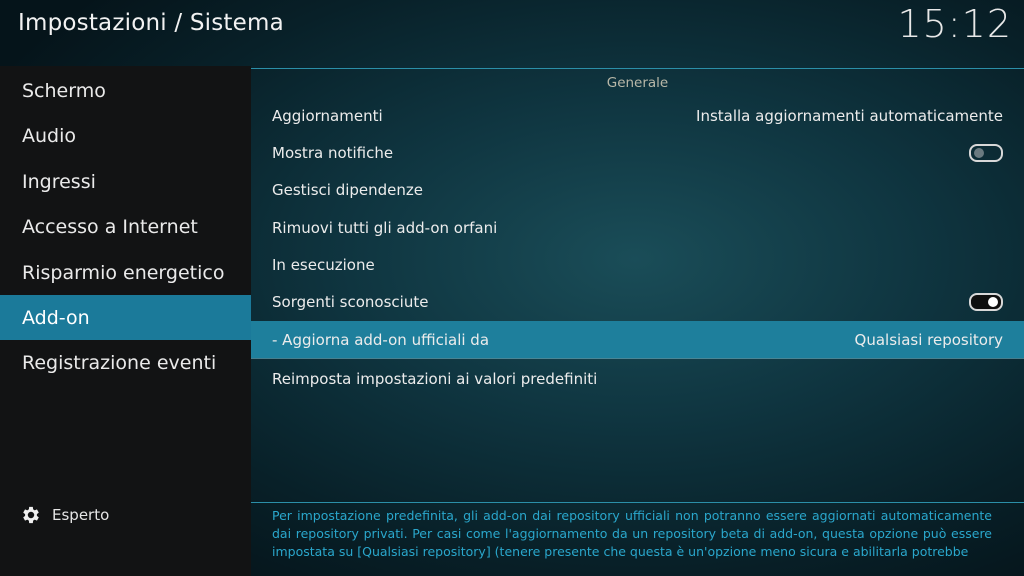 The height and width of the screenshot is (576, 1024). Describe the element at coordinates (125, 135) in the screenshot. I see `sidebar-item-audio: Audio` at that location.